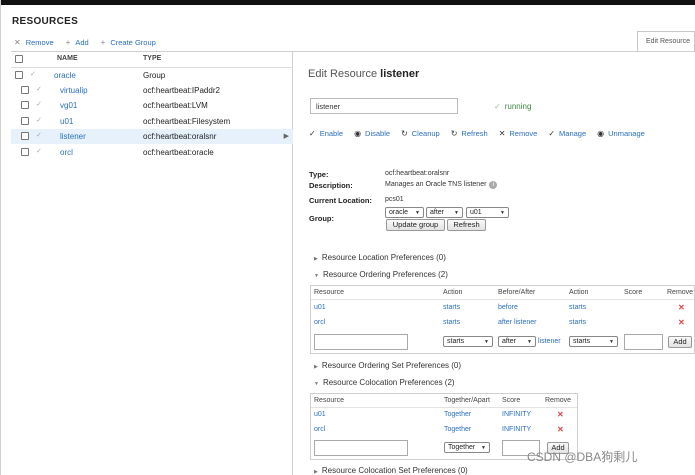 This screenshot has height=475, width=695. What do you see at coordinates (680, 342) in the screenshot?
I see `add-order-button: Add` at bounding box center [680, 342].